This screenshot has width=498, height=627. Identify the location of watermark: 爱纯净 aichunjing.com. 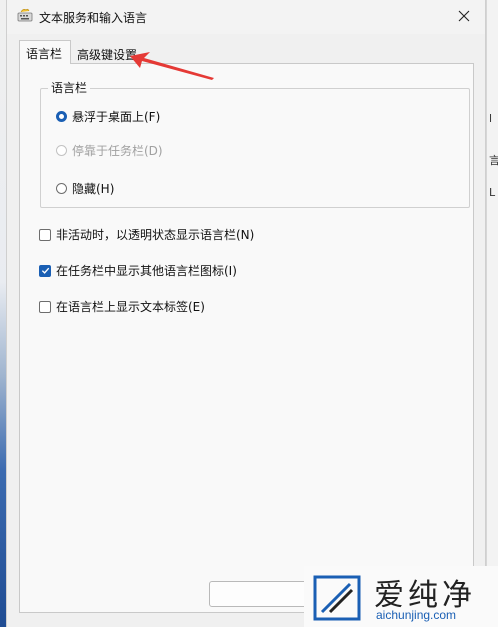
(401, 596).